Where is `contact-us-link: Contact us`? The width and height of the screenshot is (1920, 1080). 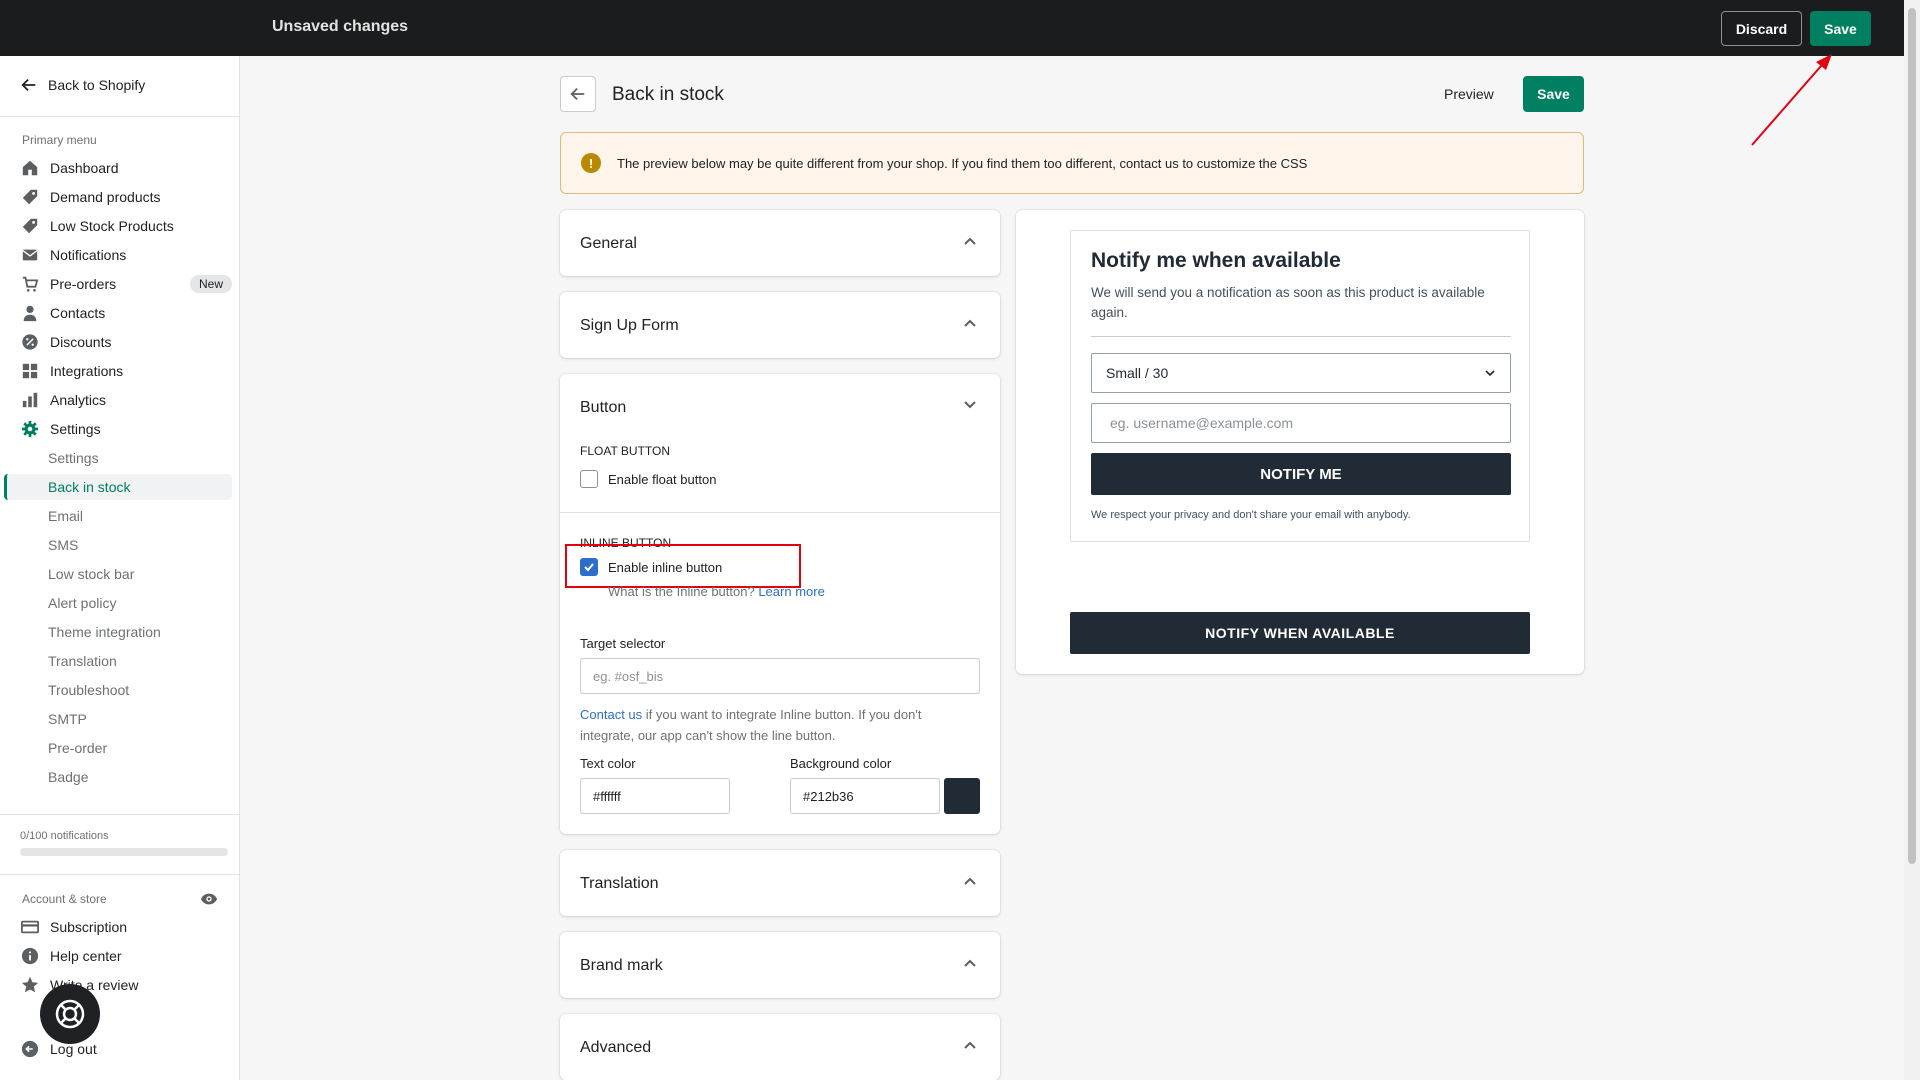 contact-us-link: Contact us is located at coordinates (611, 714).